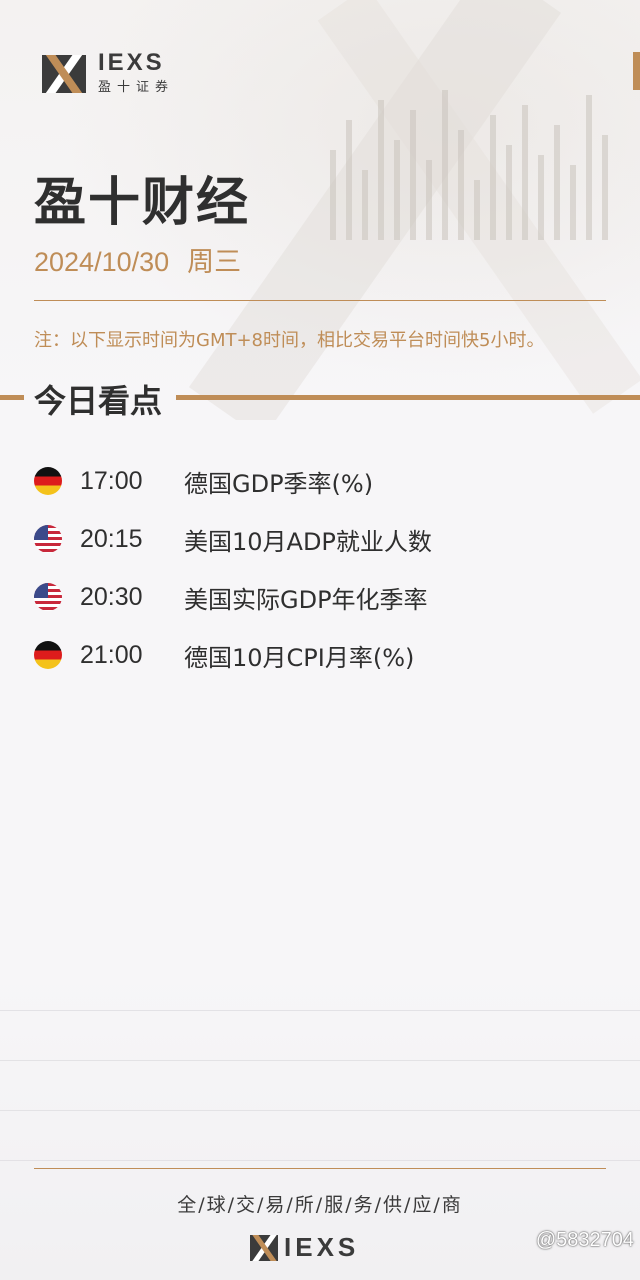 This screenshot has width=640, height=1280. What do you see at coordinates (98, 401) in the screenshot?
I see `section-title: 今日看点` at bounding box center [98, 401].